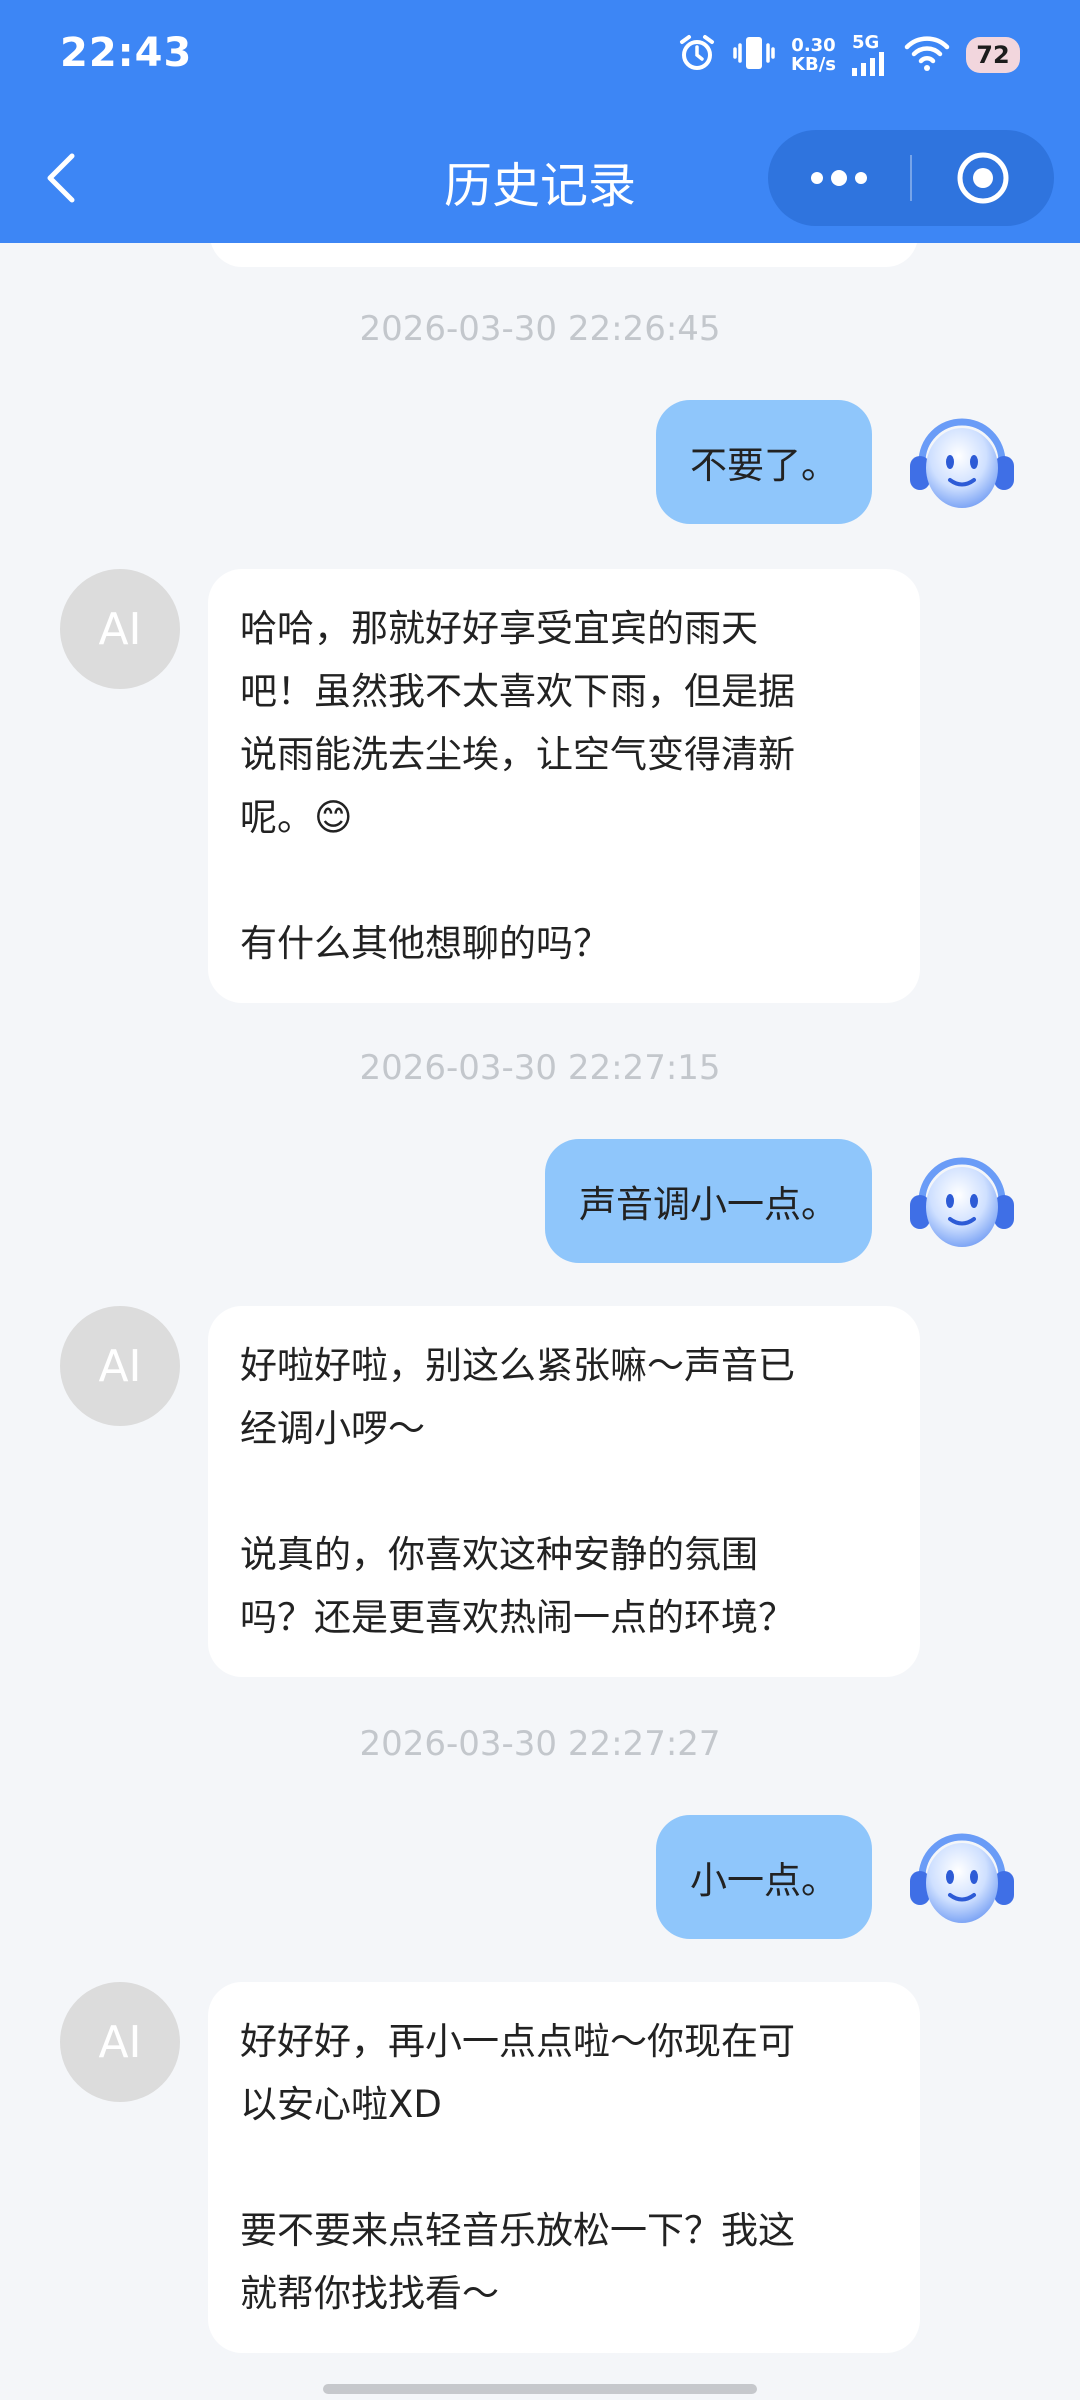 This screenshot has width=1080, height=2400. I want to click on signal-icon, so click(868, 64).